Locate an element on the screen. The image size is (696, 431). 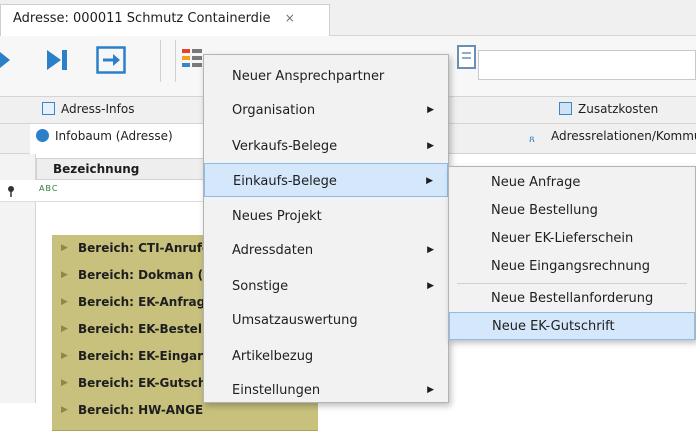
tab-adress-infos-label: Adress-Infos is located at coordinates (98, 109).